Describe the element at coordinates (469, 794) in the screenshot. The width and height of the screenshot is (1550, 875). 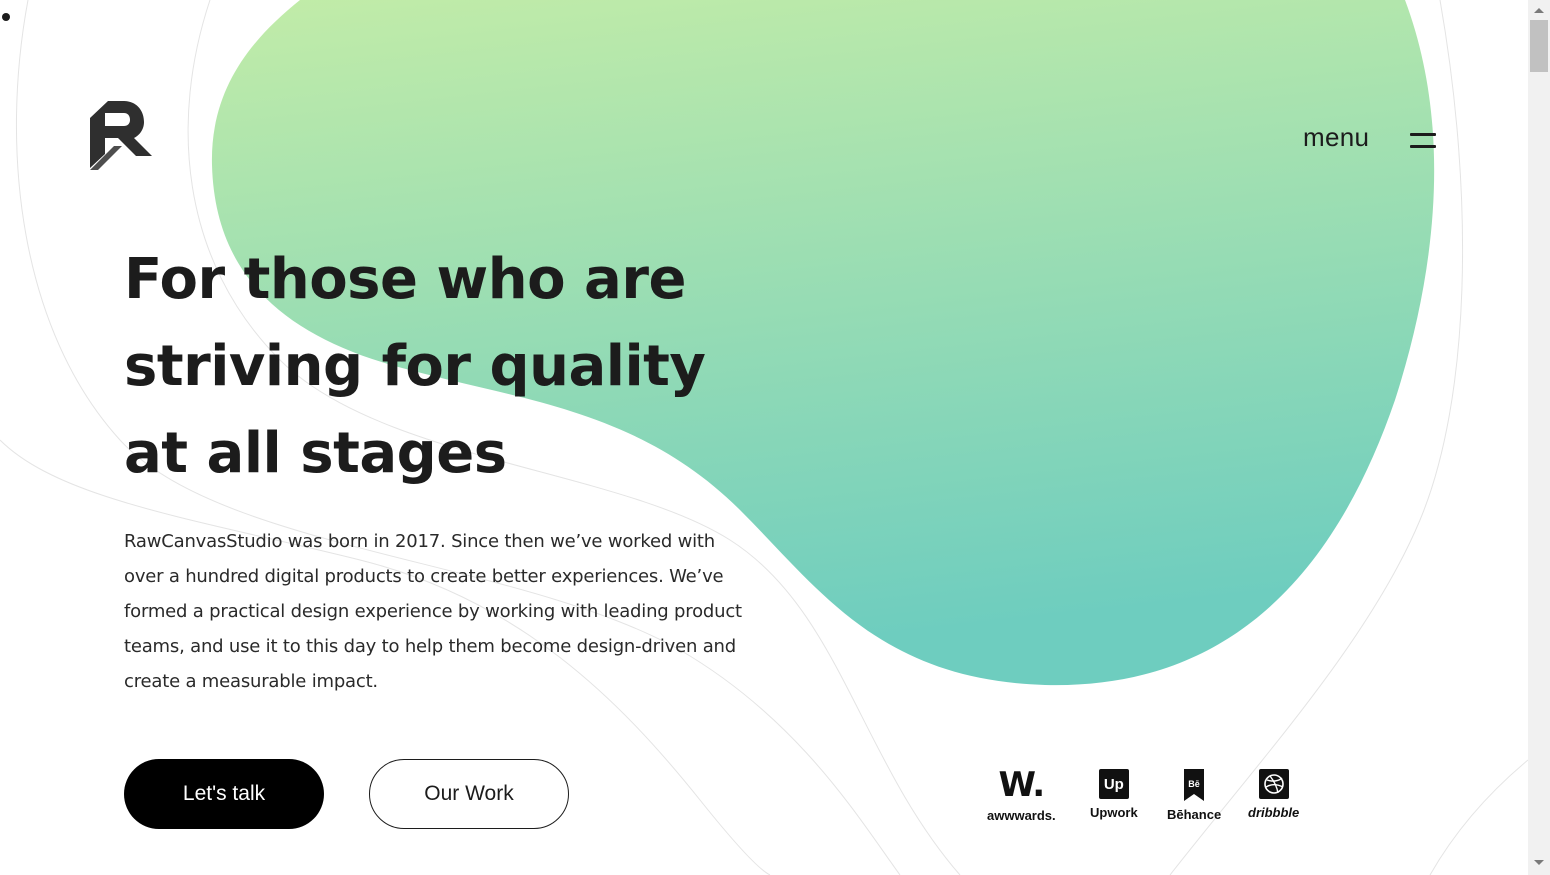
I see `our-work-button: Our Work` at that location.